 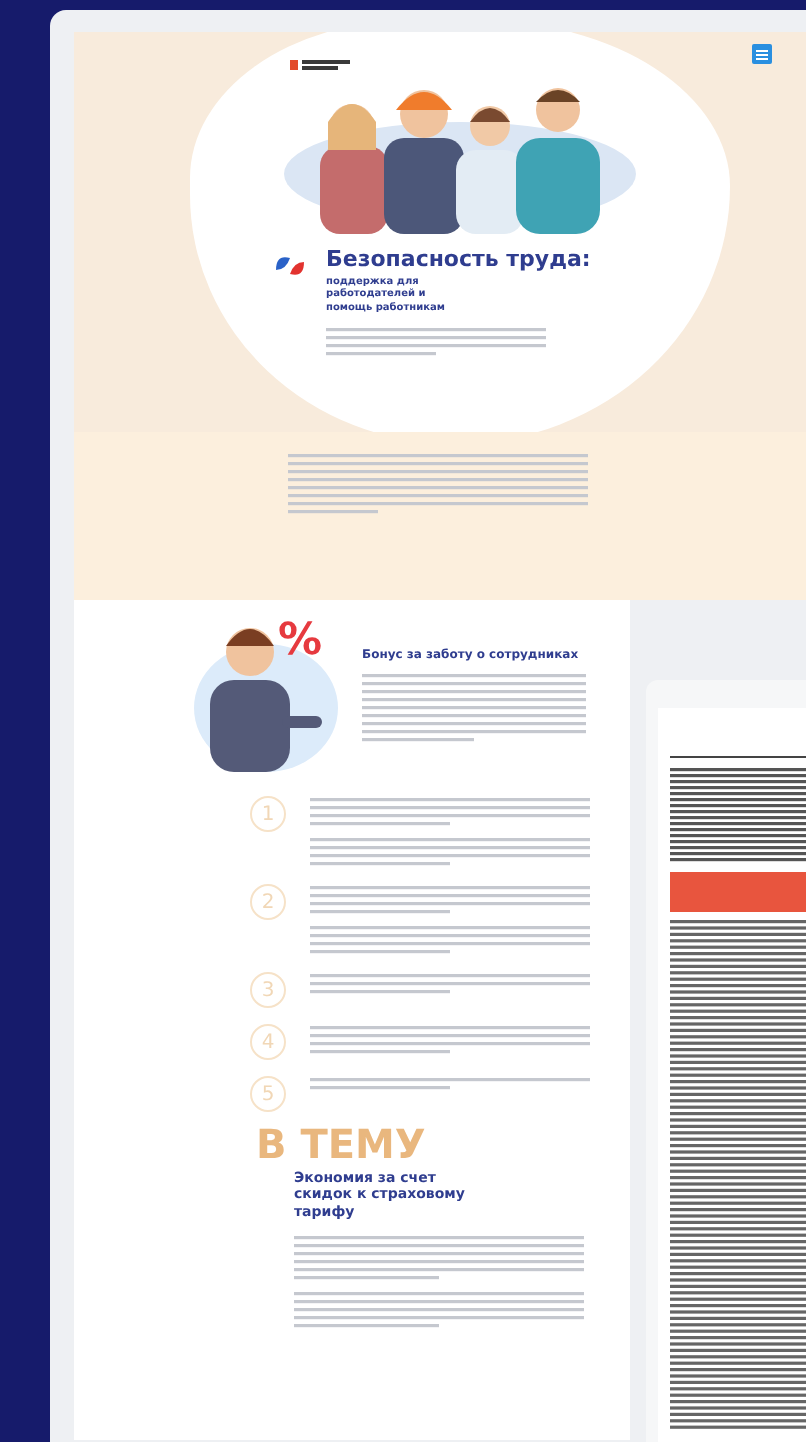 I want to click on step-number: 4, so click(x=268, y=1042).